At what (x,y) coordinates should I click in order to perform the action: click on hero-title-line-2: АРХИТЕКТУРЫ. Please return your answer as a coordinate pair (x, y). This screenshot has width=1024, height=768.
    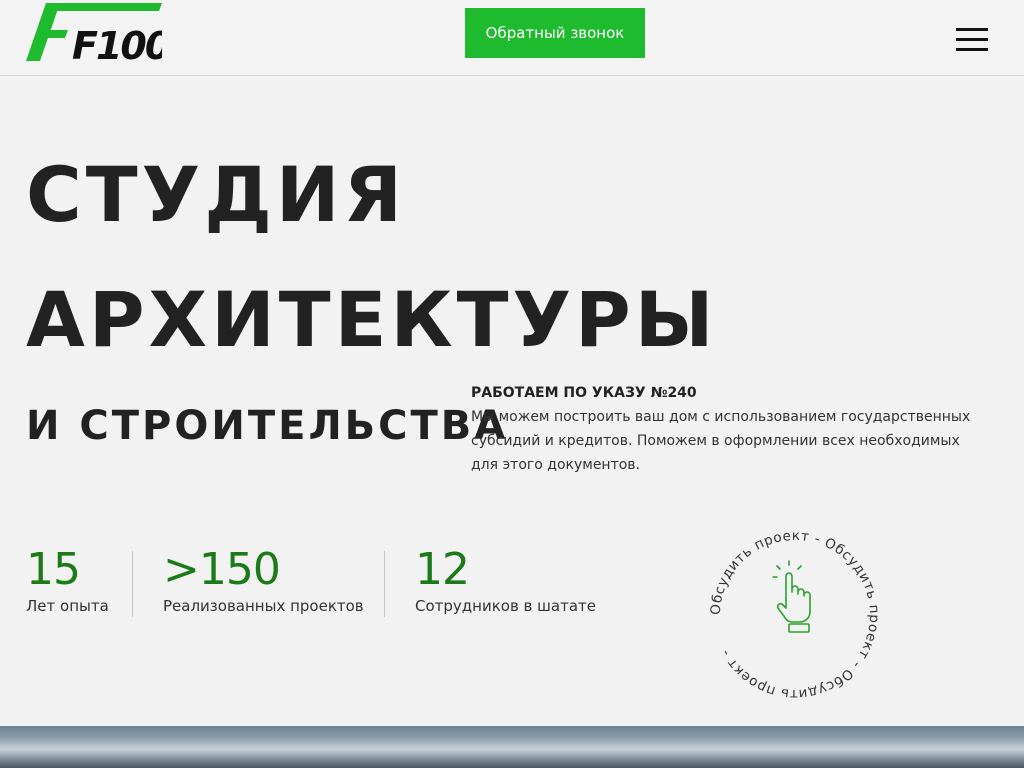
    Looking at the image, I should click on (372, 319).